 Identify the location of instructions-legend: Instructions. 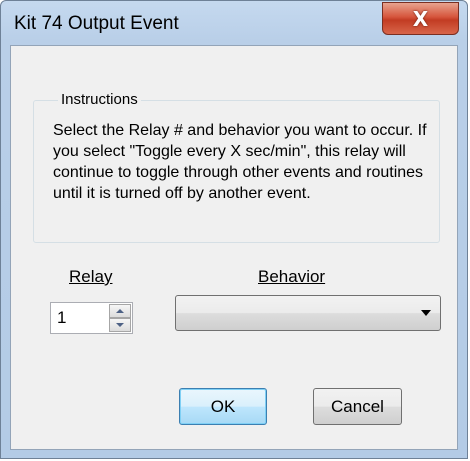
(99, 99).